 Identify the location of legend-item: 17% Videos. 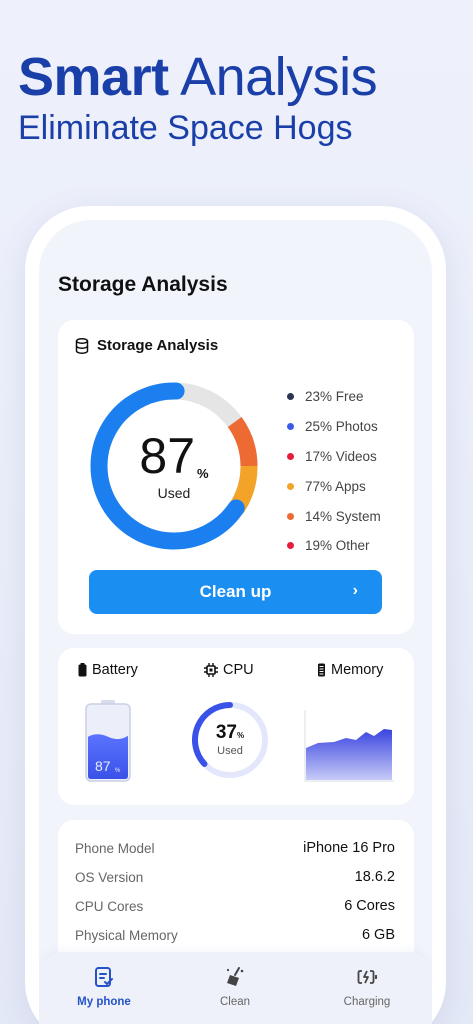
(334, 457).